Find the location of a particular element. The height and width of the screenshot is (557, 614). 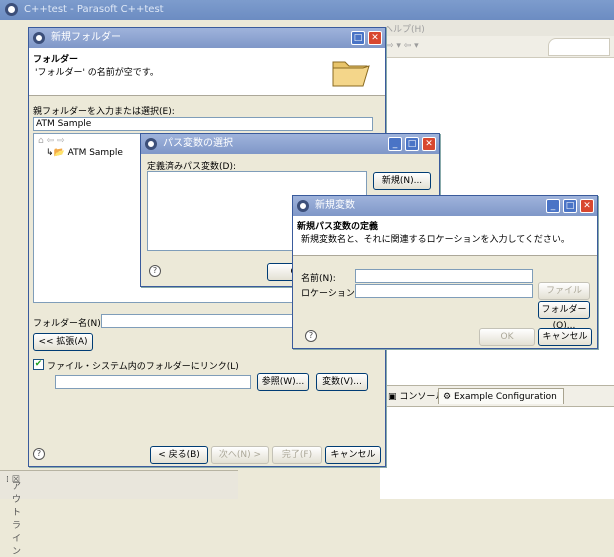

new-variable-header: 新規パス変数の定義 新規変数名と、それに関連するロケーションを入力してください。 is located at coordinates (445, 236).